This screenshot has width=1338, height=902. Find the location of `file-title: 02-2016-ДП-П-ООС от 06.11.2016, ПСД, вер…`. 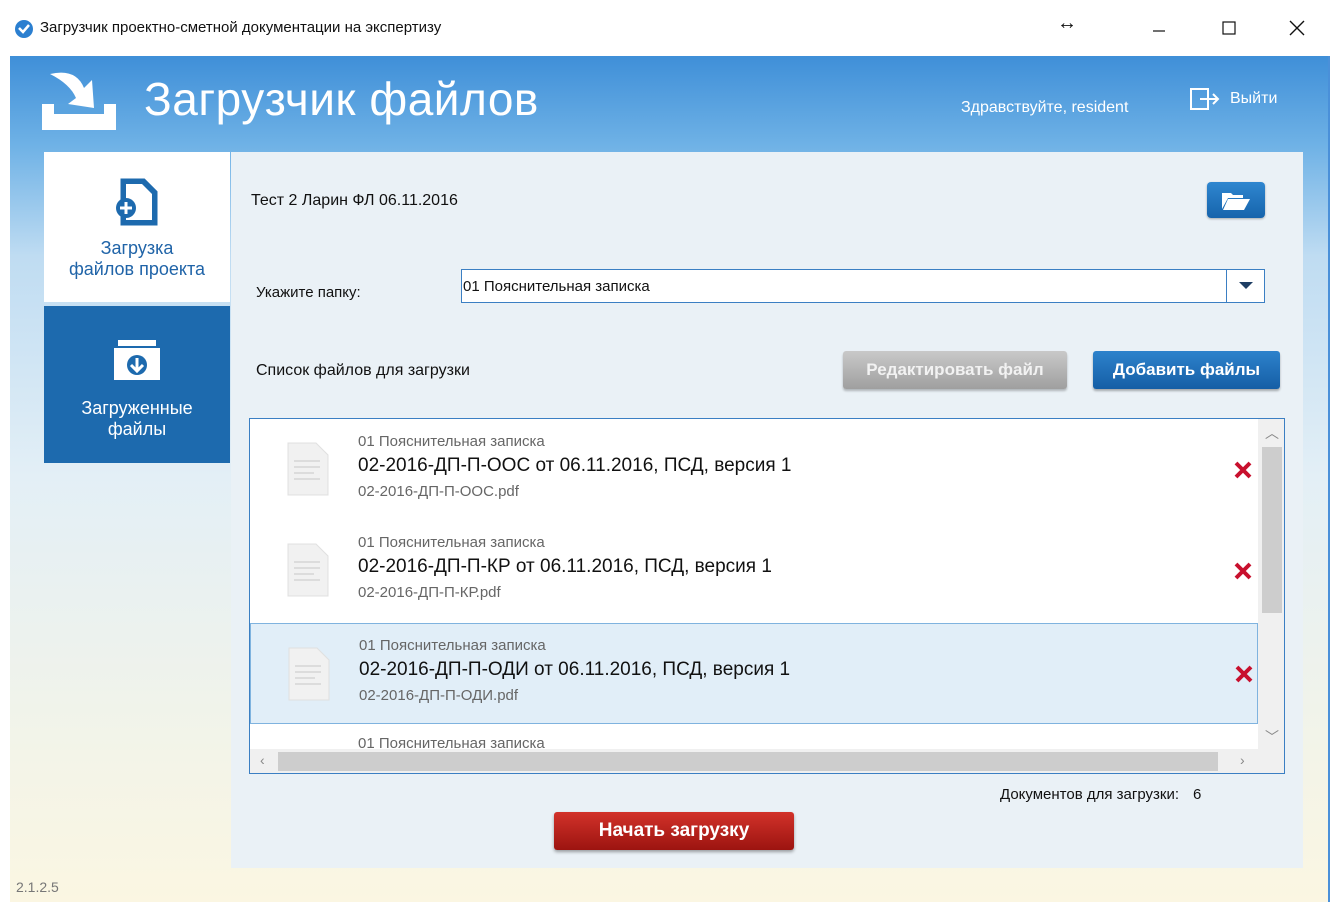

file-title: 02-2016-ДП-П-ООС от 06.11.2016, ПСД, вер… is located at coordinates (575, 465).